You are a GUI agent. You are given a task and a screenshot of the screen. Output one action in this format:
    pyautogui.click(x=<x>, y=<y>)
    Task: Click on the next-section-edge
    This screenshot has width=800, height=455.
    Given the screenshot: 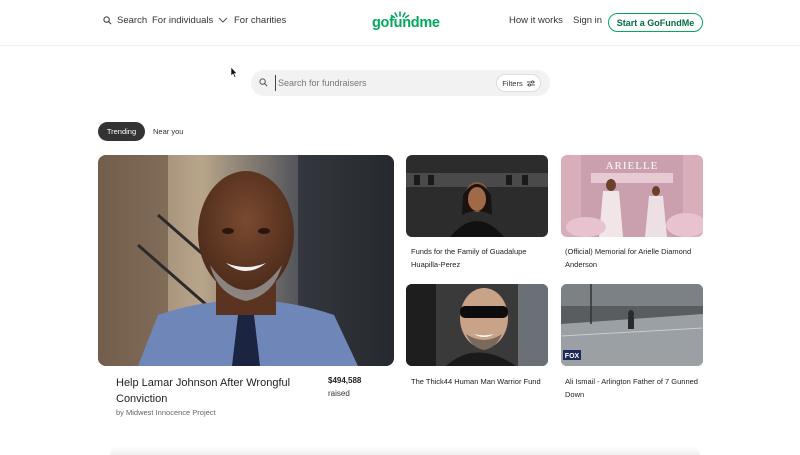 What is the action you would take?
    pyautogui.click(x=405, y=450)
    